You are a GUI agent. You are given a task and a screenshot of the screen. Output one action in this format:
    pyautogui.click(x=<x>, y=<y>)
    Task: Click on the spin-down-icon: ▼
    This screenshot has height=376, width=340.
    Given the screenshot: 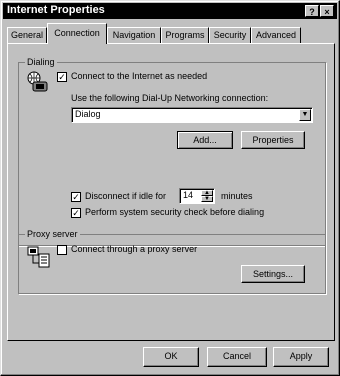 What is the action you would take?
    pyautogui.click(x=207, y=199)
    